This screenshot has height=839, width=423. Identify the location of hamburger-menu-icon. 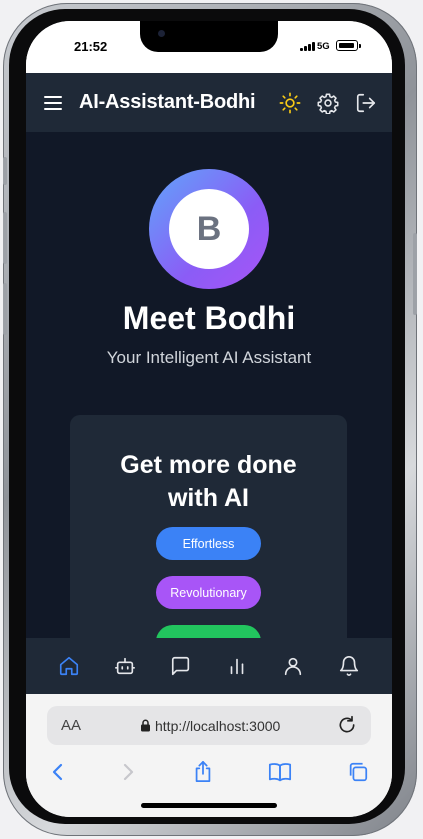
(53, 103).